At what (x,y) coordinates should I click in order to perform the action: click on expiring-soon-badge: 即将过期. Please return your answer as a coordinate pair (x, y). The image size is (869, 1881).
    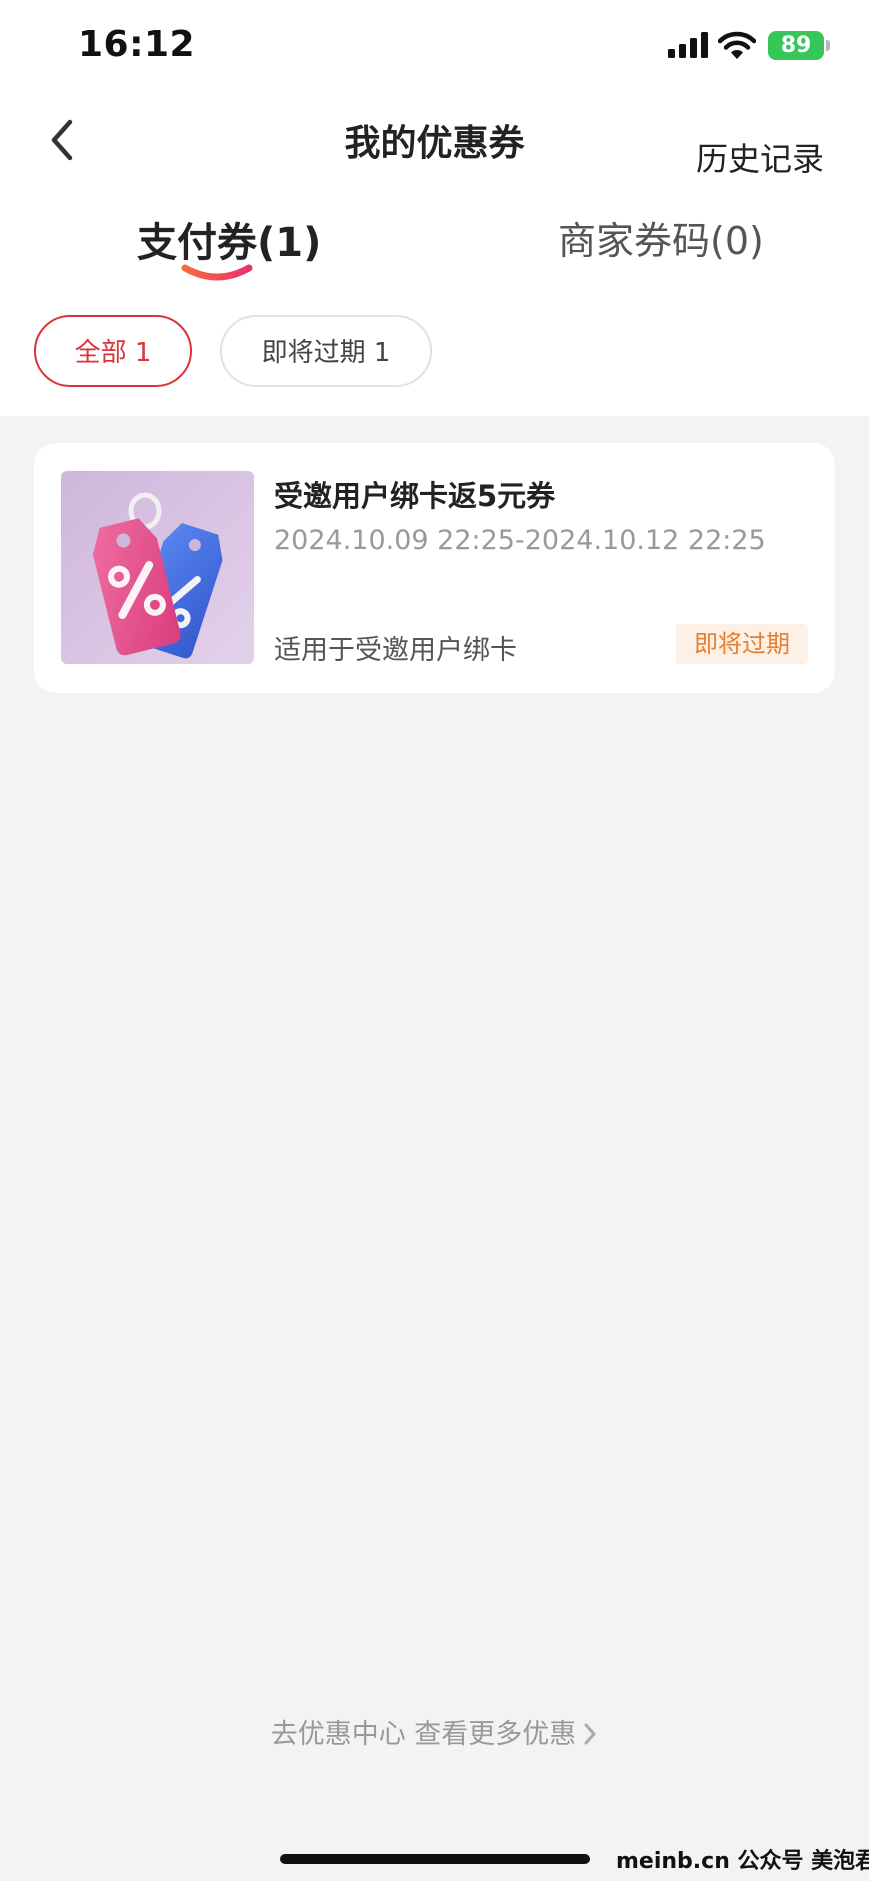
    Looking at the image, I should click on (742, 644).